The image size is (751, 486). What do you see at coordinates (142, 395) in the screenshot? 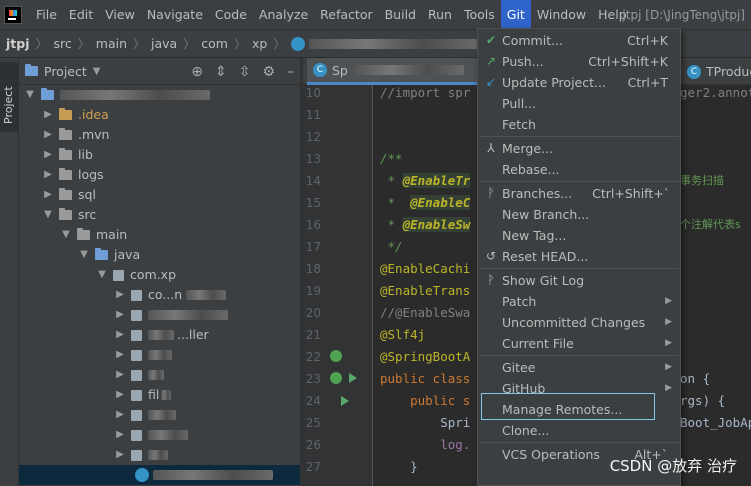
I see `tree-item: ▶ fil` at bounding box center [142, 395].